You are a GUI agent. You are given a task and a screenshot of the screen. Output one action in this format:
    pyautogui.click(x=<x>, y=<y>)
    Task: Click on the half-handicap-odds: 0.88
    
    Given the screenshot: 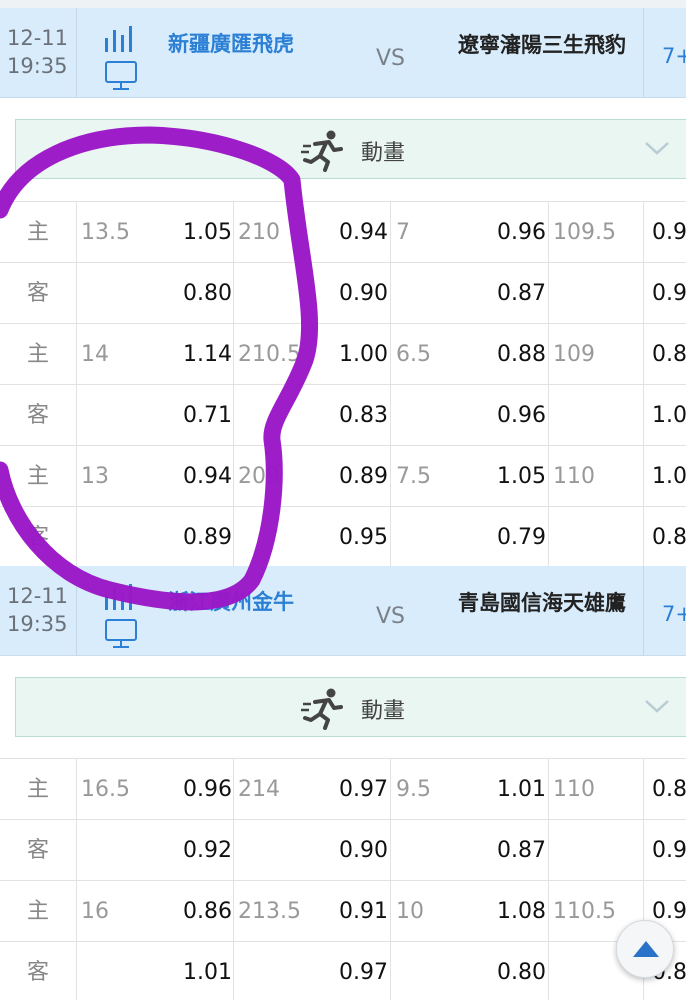 What is the action you would take?
    pyautogui.click(x=503, y=354)
    